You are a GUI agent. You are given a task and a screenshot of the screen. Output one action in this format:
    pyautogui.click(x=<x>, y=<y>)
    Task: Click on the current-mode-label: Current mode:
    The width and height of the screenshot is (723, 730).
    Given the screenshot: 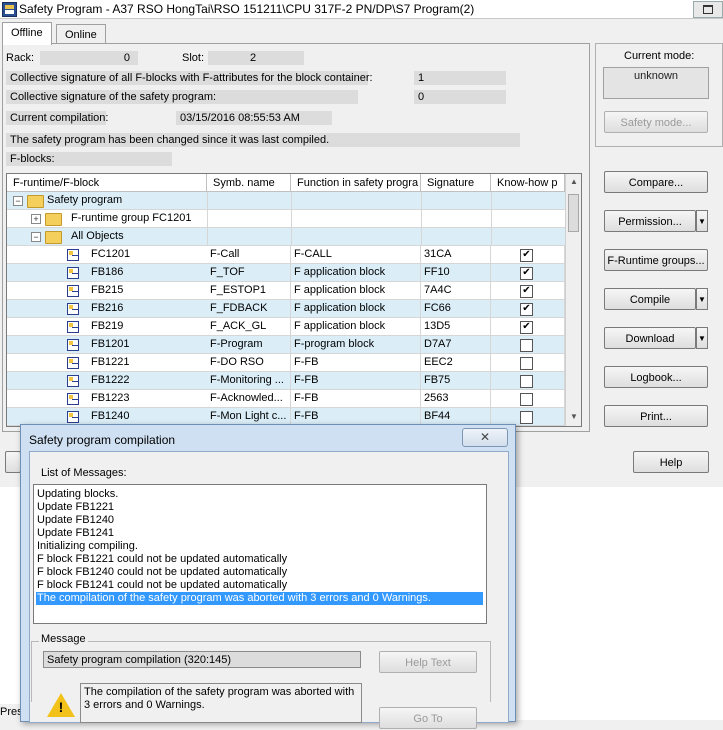 What is the action you would take?
    pyautogui.click(x=659, y=56)
    